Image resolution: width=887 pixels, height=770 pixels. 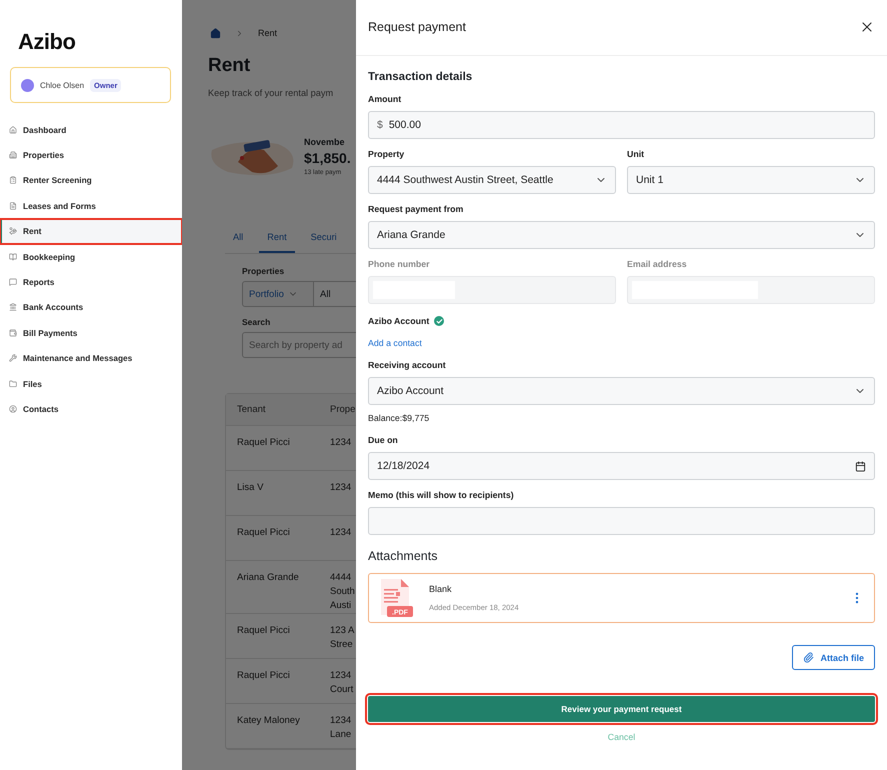 What do you see at coordinates (342, 409) in the screenshot?
I see `column-header: Prope` at bounding box center [342, 409].